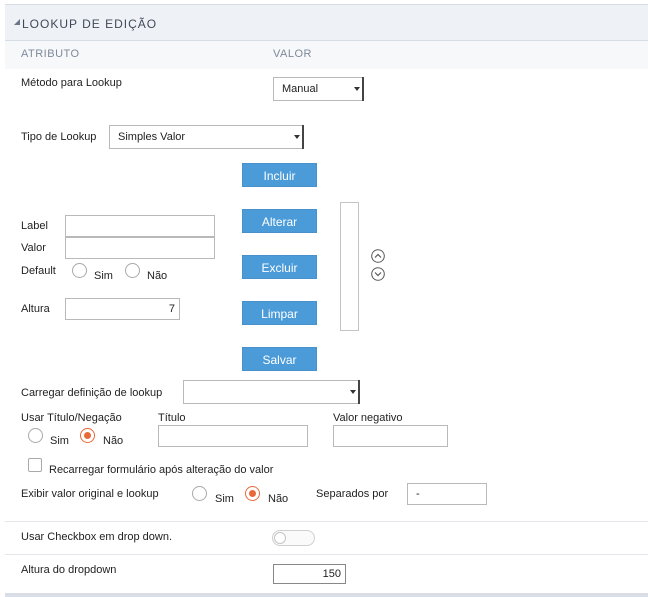 This screenshot has height=597, width=648. What do you see at coordinates (69, 570) in the screenshot?
I see `dropdown-height-label: Altura do dropdown` at bounding box center [69, 570].